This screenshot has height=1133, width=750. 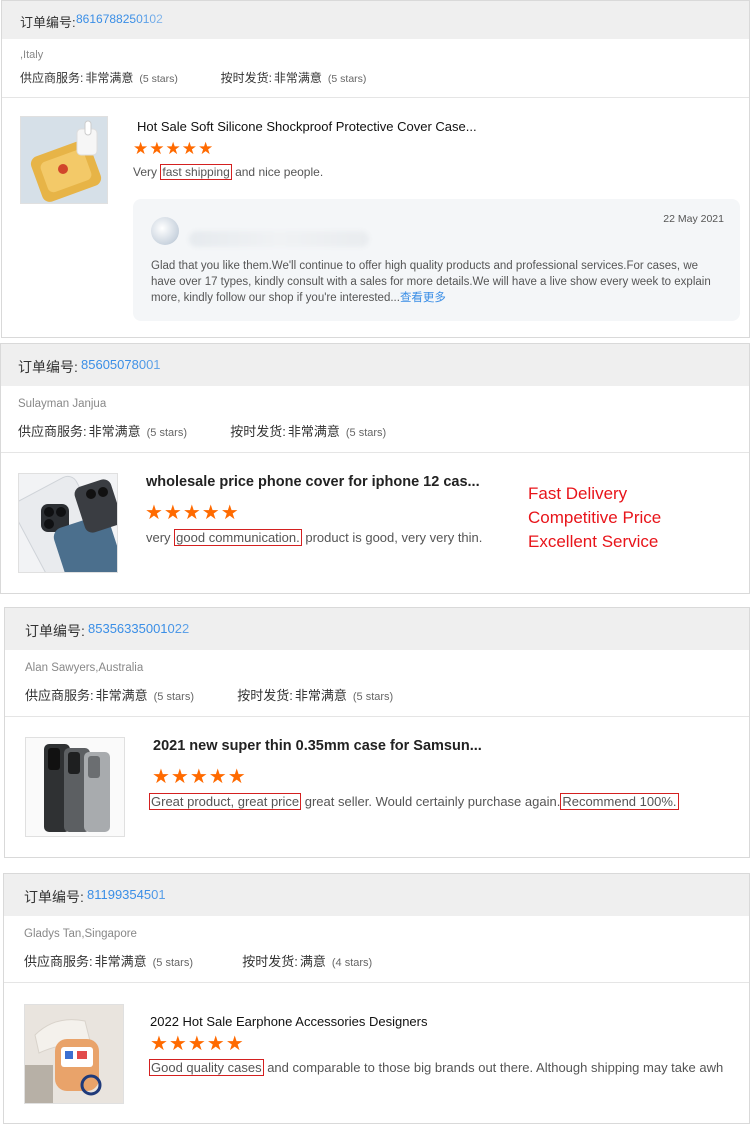 I want to click on airpods-case-image, so click(x=64, y=160).